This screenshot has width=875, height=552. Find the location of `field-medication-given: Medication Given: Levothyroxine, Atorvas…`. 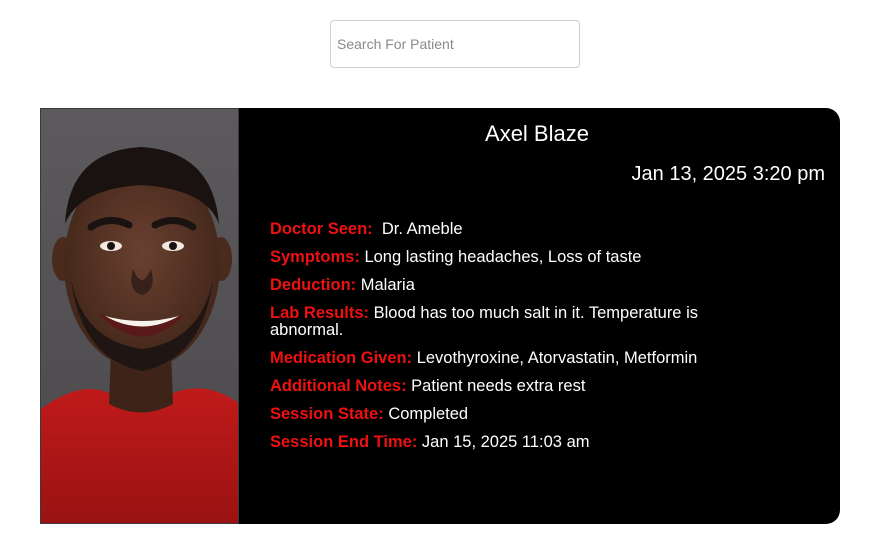

field-medication-given: Medication Given: Levothyroxine, Atorvas… is located at coordinates (520, 358).